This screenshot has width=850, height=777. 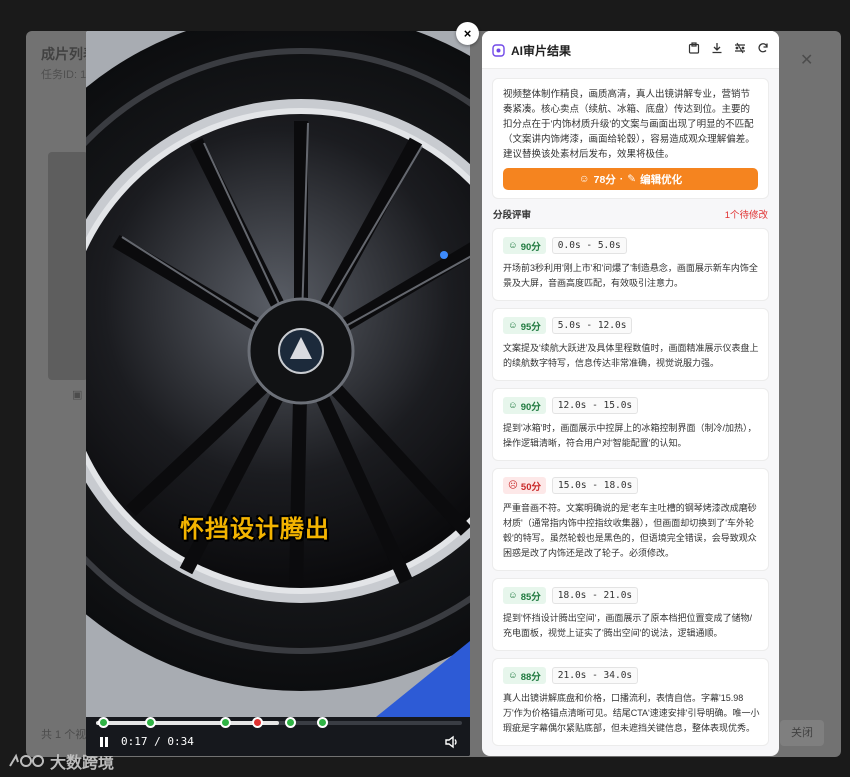 What do you see at coordinates (278, 736) in the screenshot?
I see `video-controls: 0:17 / 0:34` at bounding box center [278, 736].